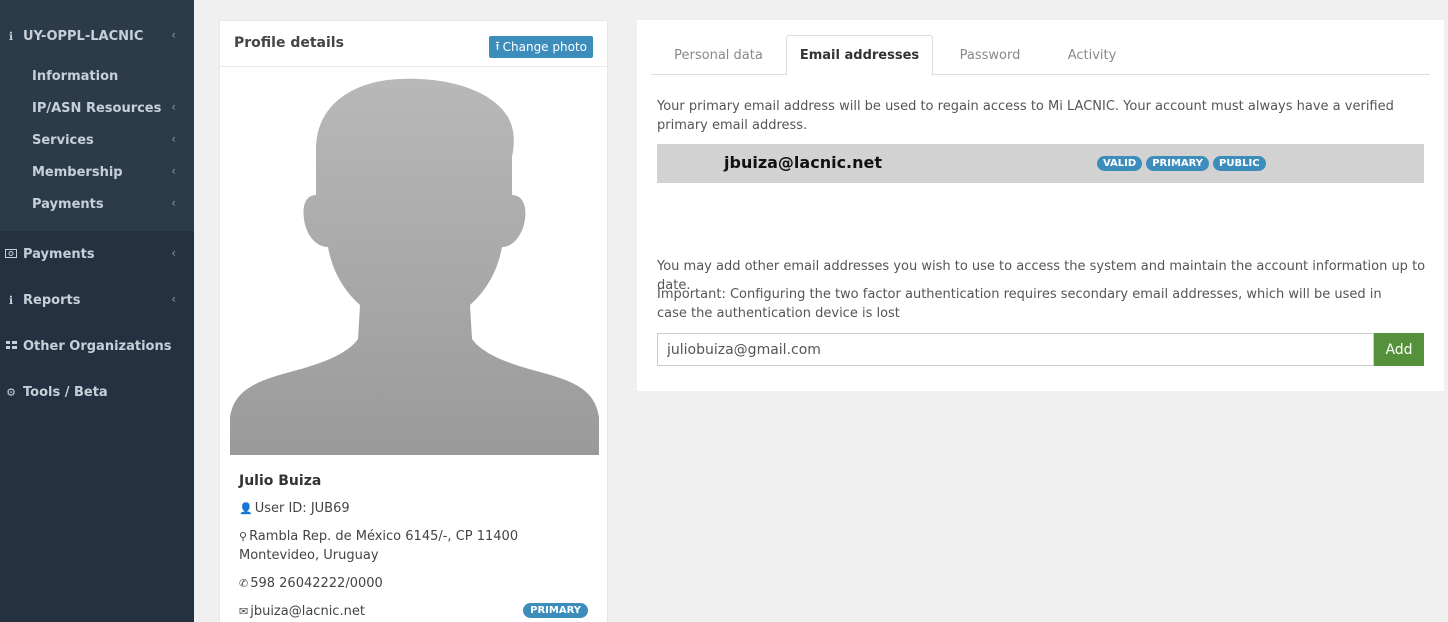 This screenshot has height=622, width=1448. What do you see at coordinates (289, 43) in the screenshot?
I see `profile-title: Profile details` at bounding box center [289, 43].